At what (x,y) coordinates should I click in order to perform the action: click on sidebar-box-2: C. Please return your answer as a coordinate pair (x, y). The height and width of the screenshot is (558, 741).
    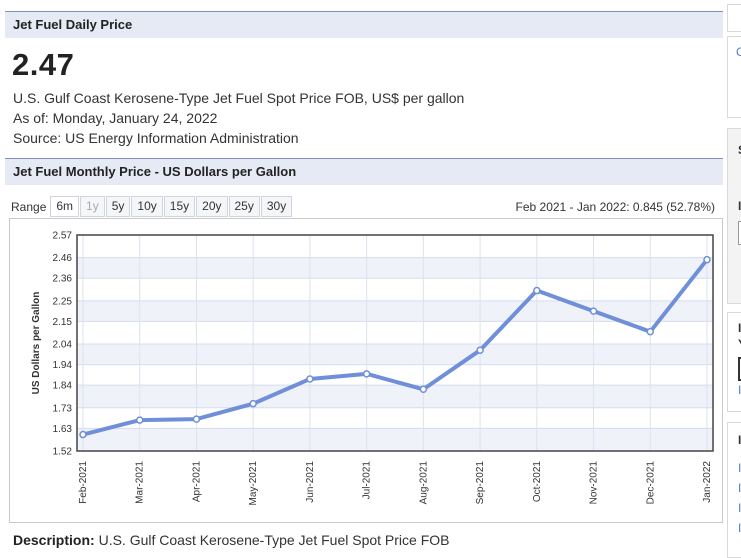
    Looking at the image, I should click on (734, 77).